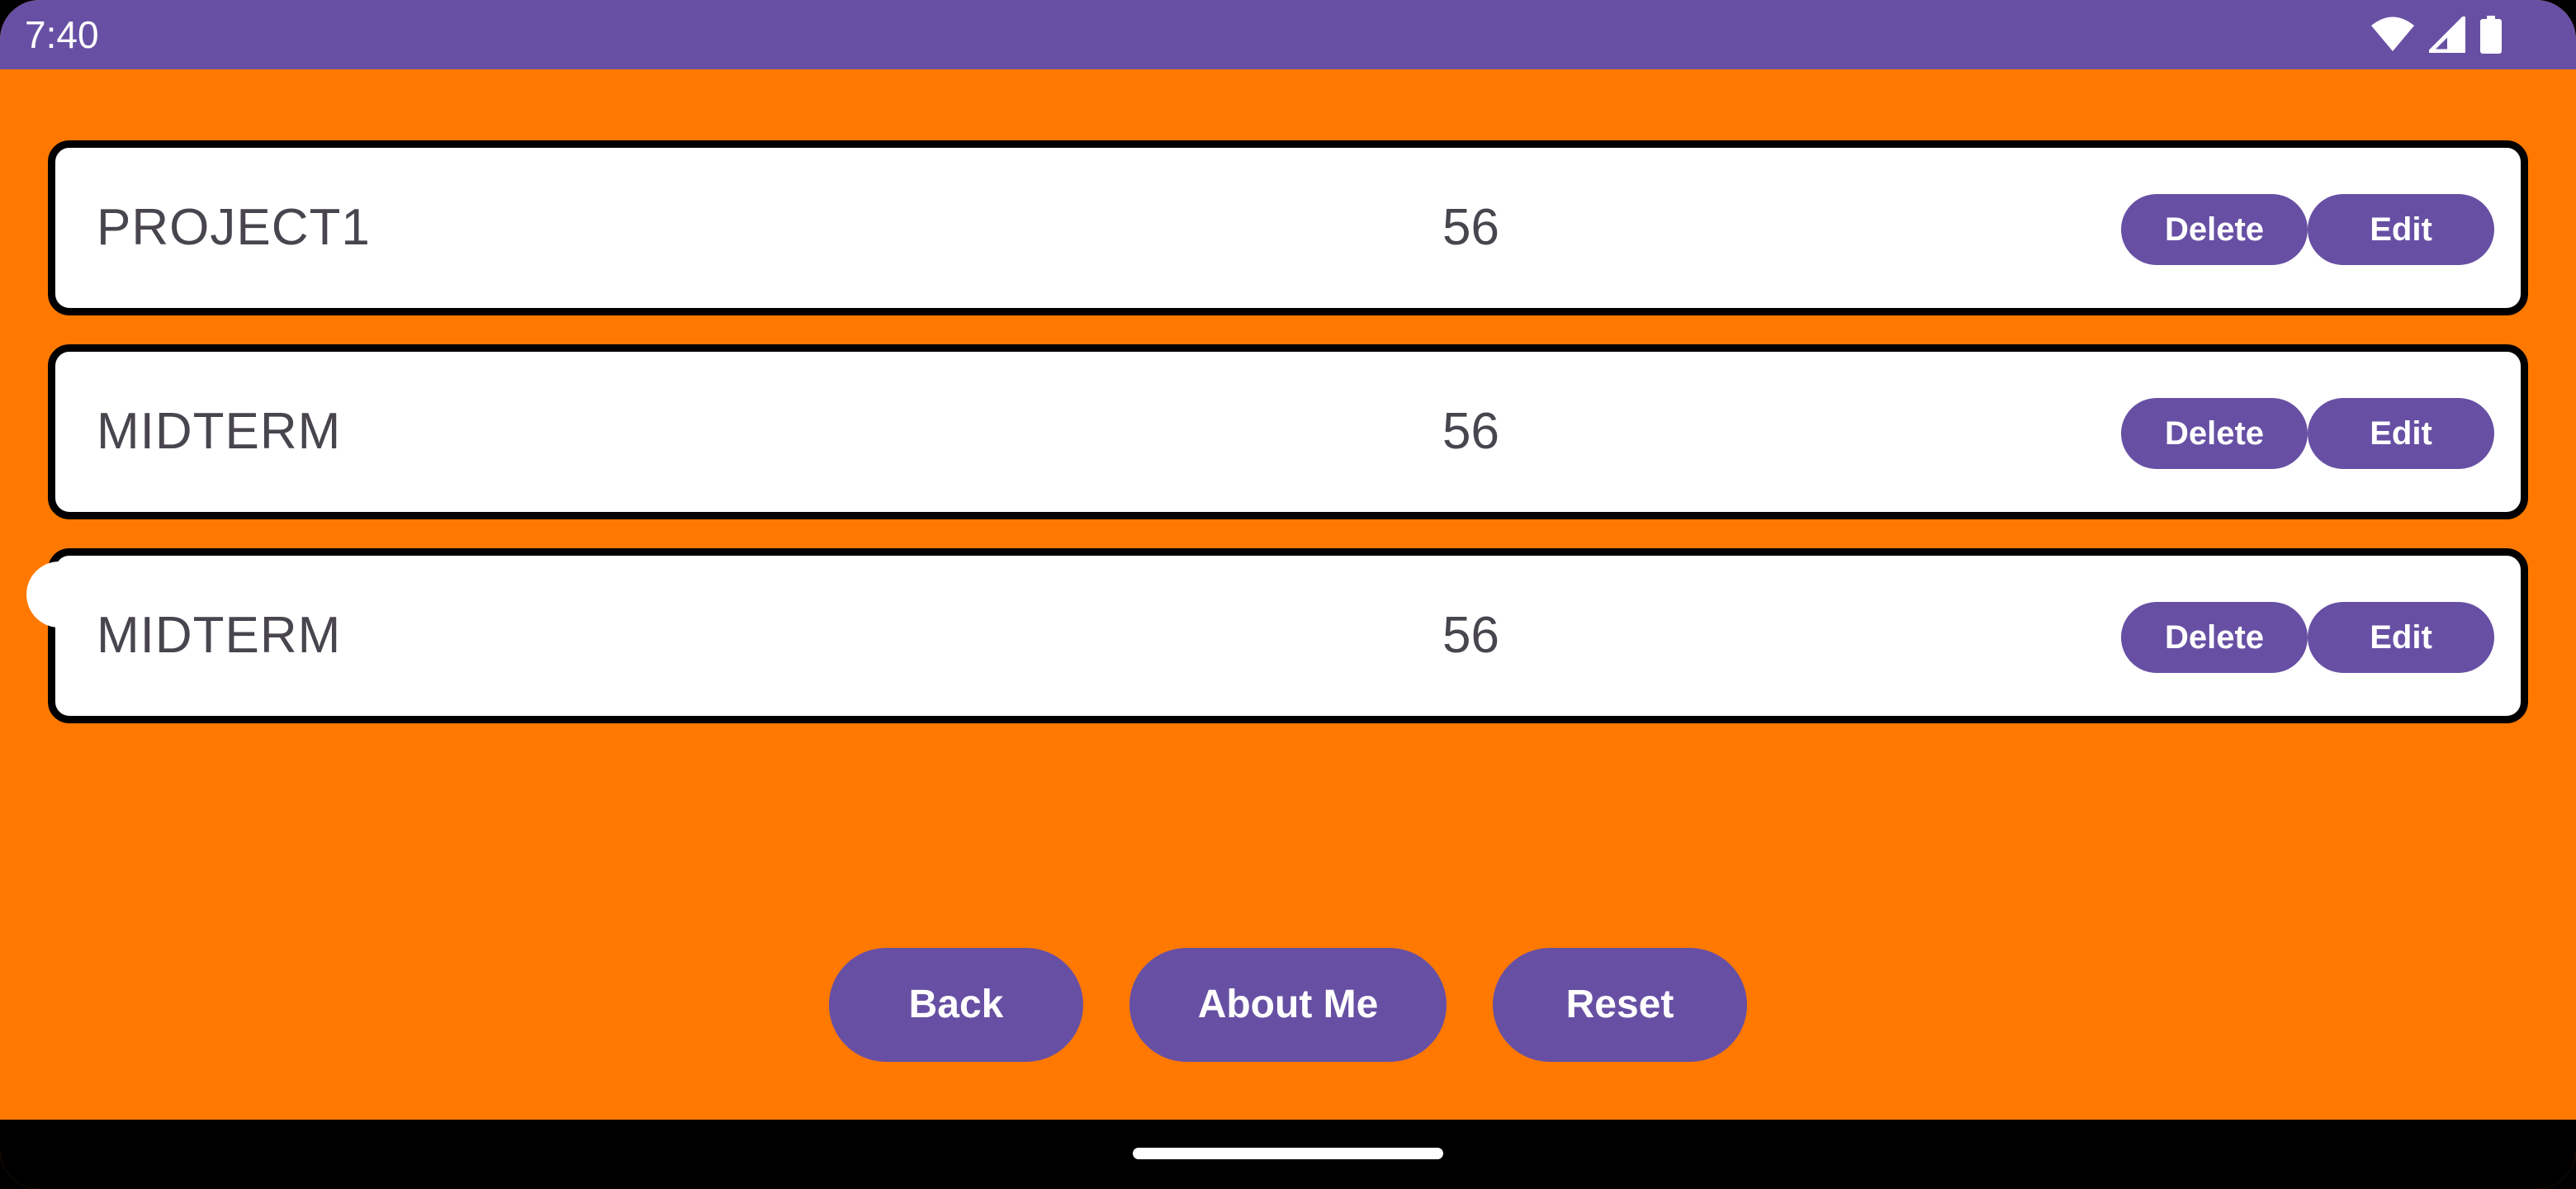  Describe the element at coordinates (59, 594) in the screenshot. I see `scroll-handle` at that location.